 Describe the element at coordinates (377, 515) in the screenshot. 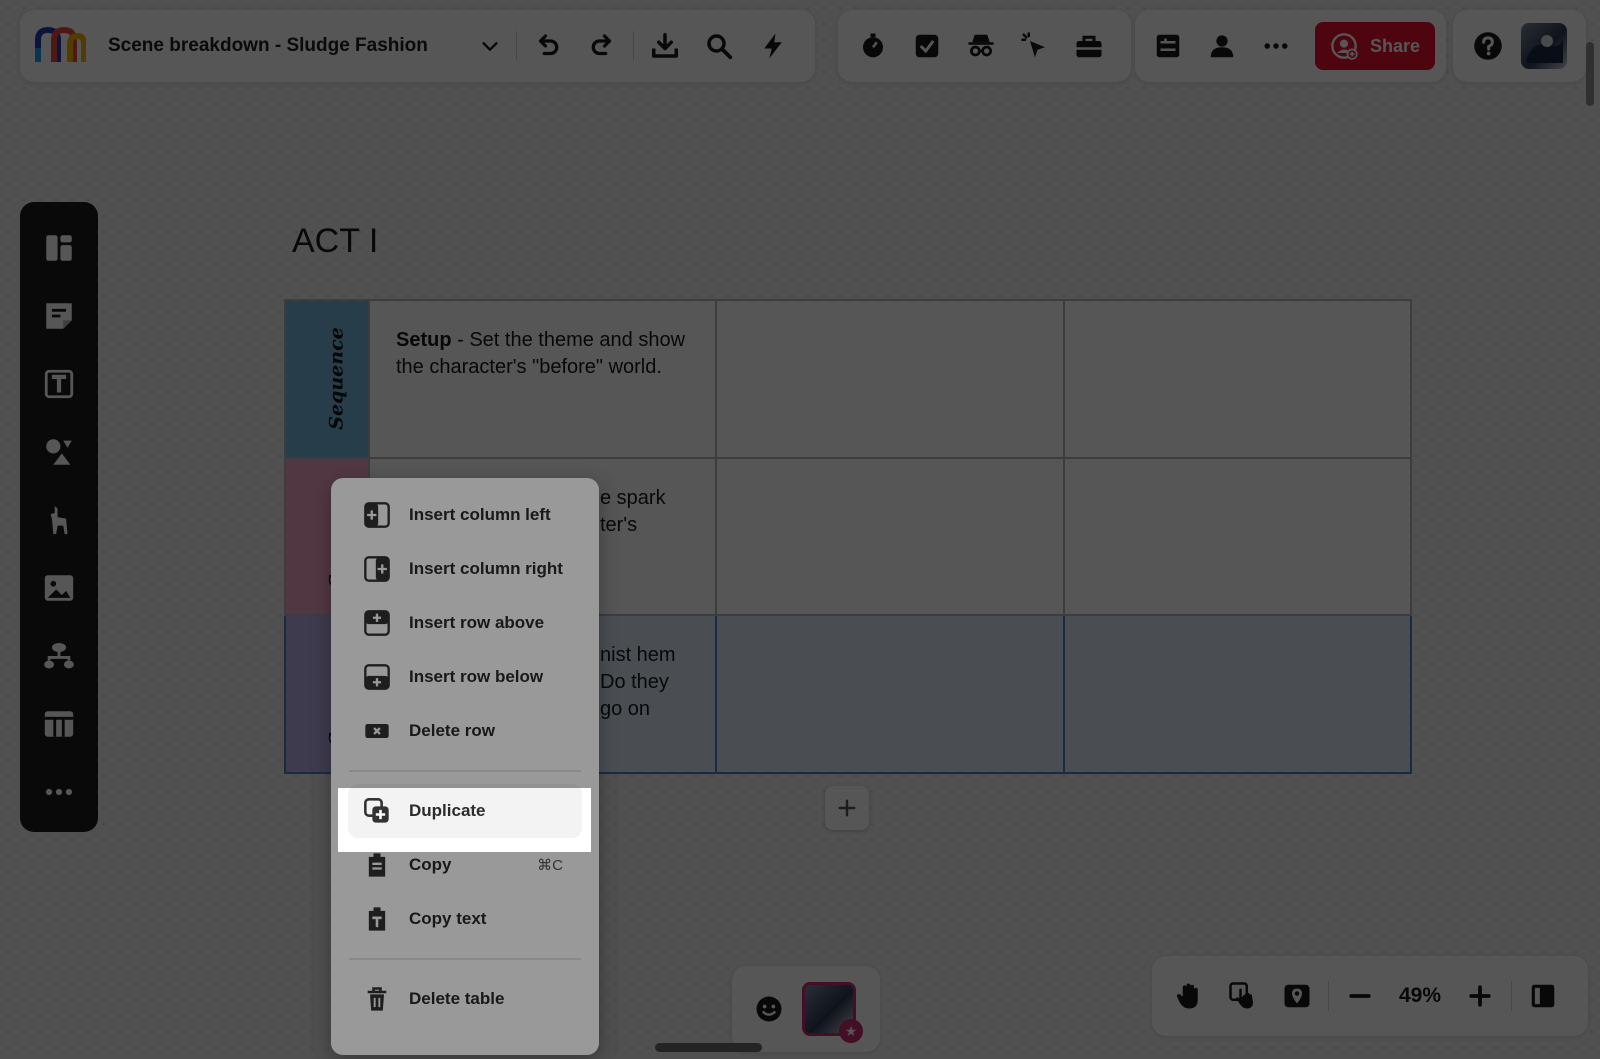

I see `insert-column-left-icon` at that location.